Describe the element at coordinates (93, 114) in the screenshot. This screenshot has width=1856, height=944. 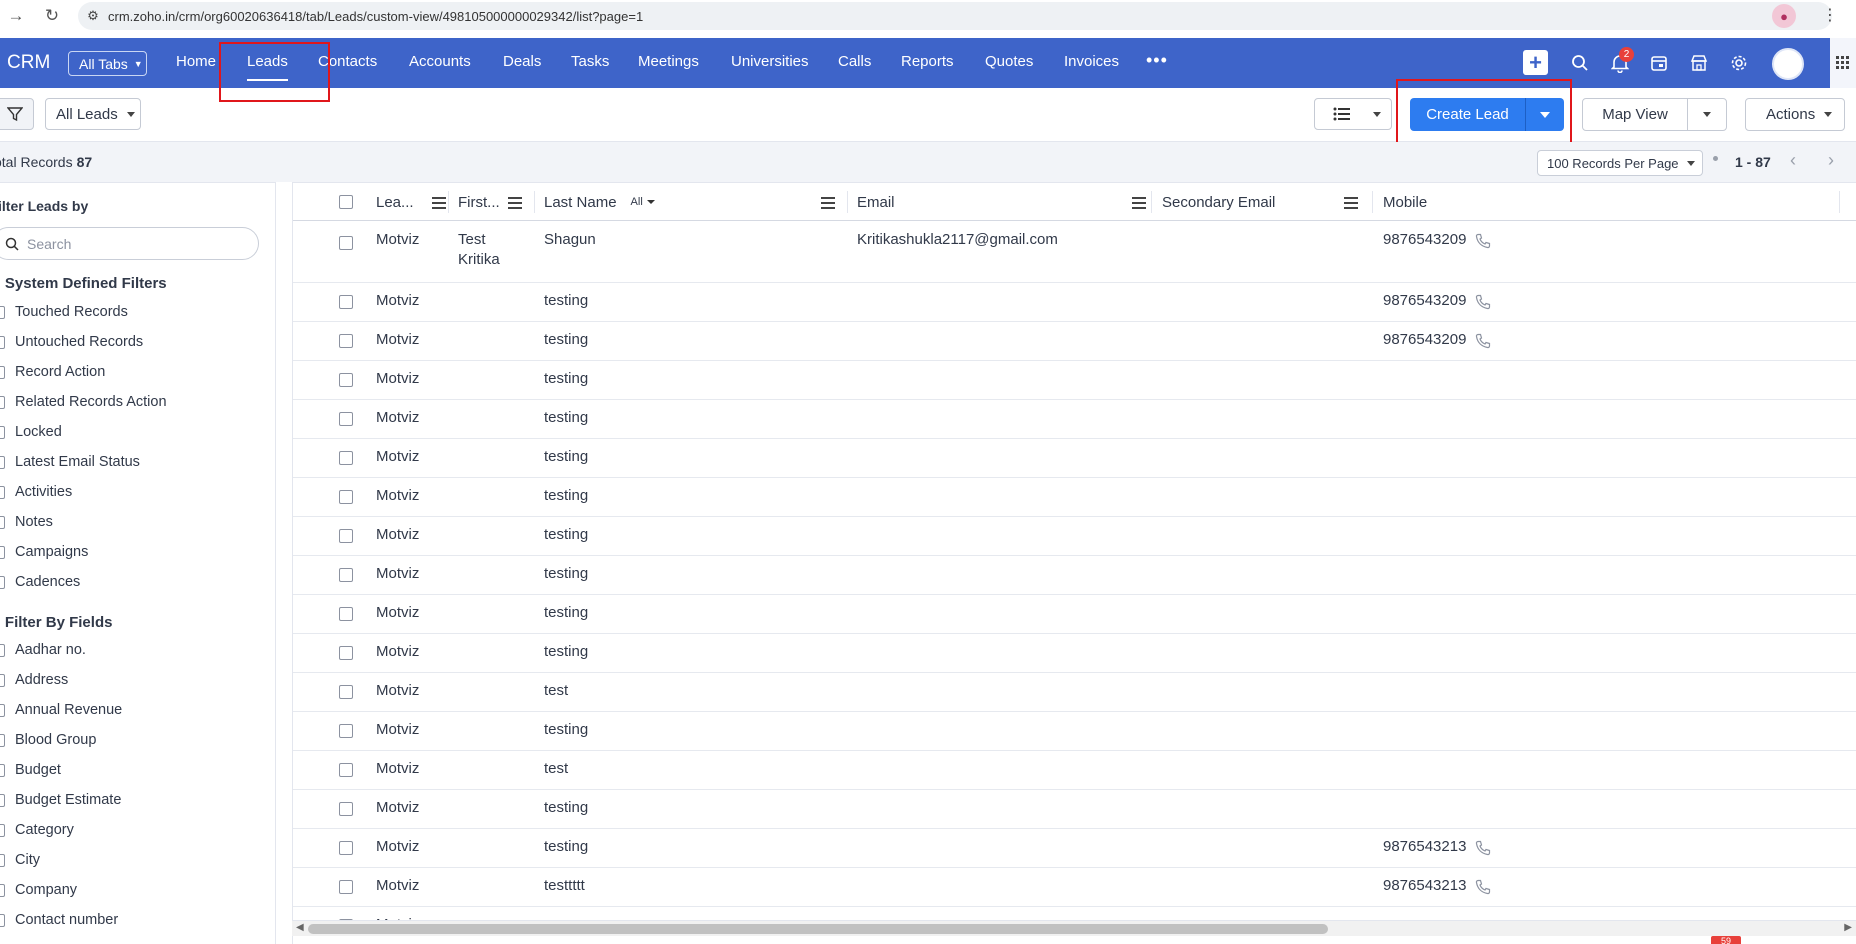
I see `view-select: All Leads` at that location.